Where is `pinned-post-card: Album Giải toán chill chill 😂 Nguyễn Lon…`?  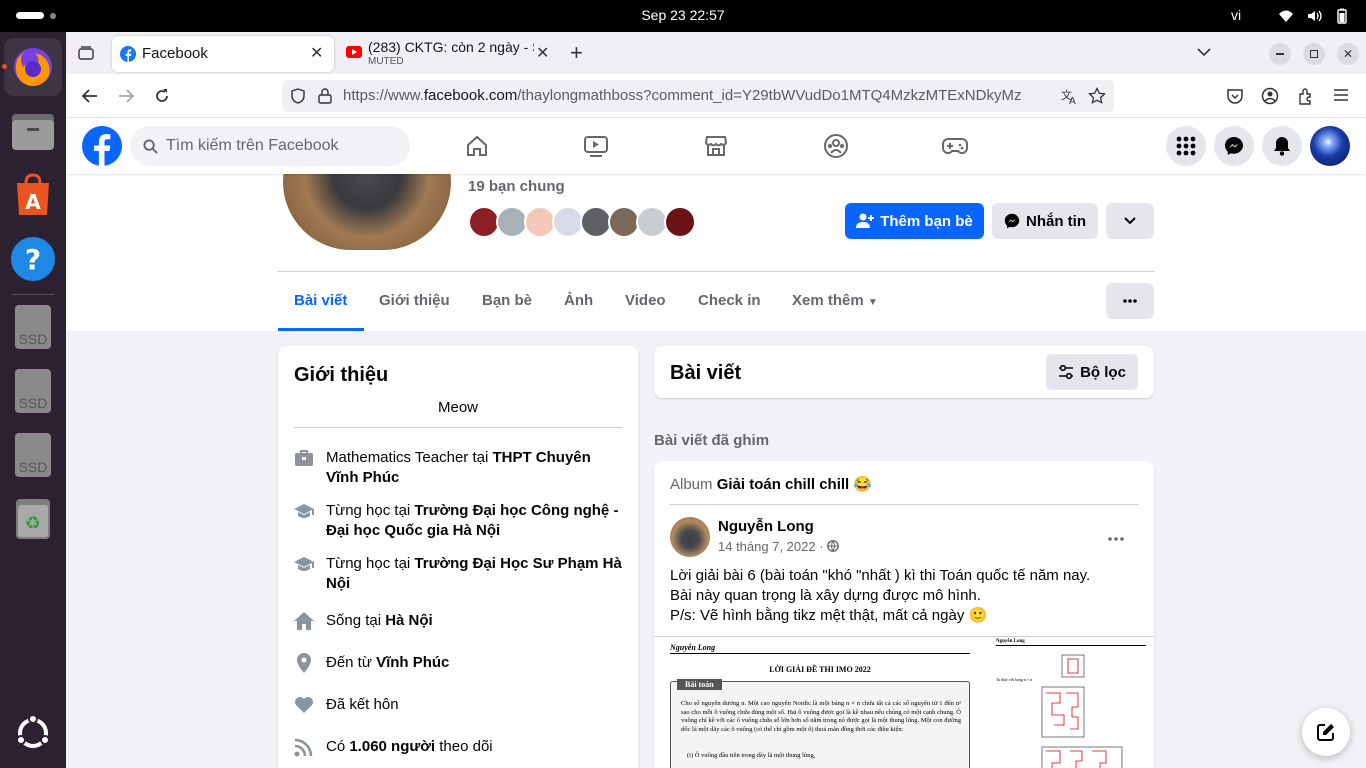 pinned-post-card: Album Giải toán chill chill 😂 Nguyễn Lon… is located at coordinates (904, 614).